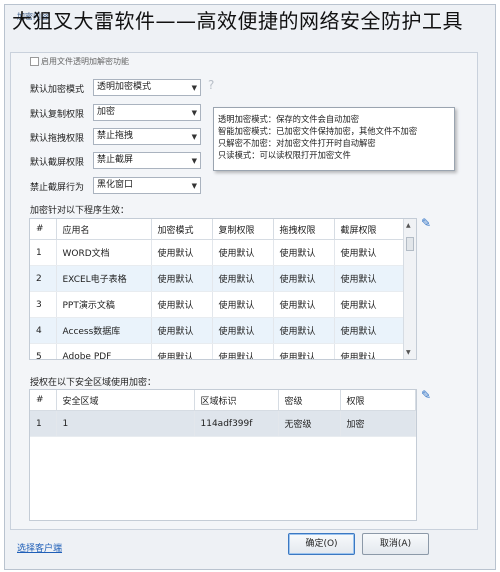 Image resolution: width=500 pixels, height=572 pixels. What do you see at coordinates (426, 223) in the screenshot?
I see `edit-programs-pencil-icon: ✎` at bounding box center [426, 223].